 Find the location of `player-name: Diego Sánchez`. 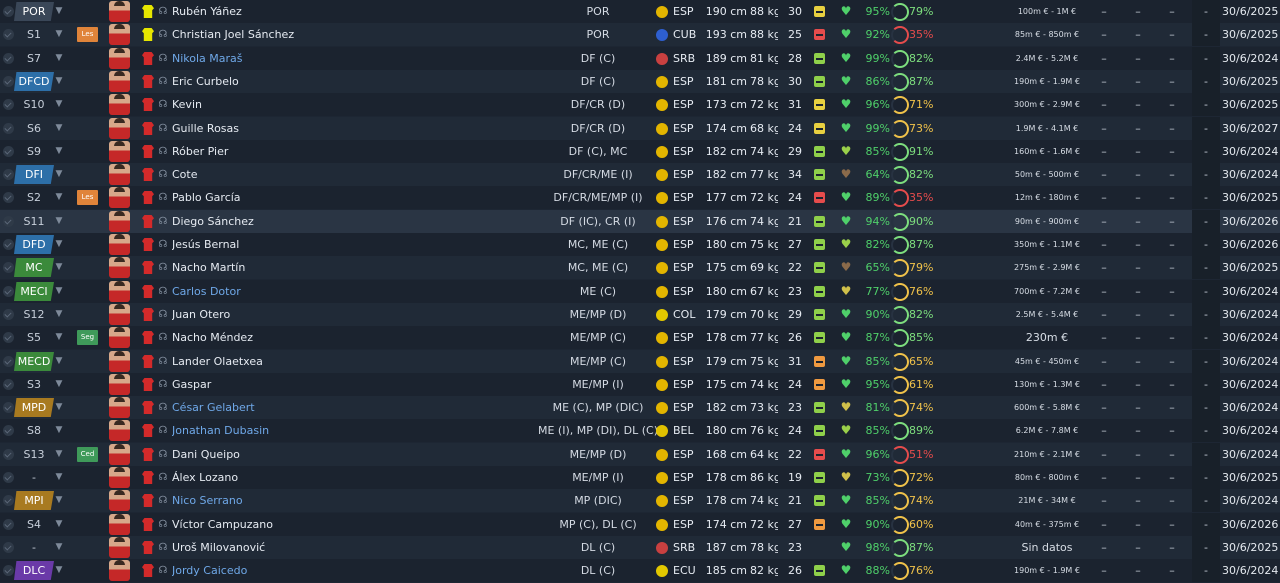

player-name: Diego Sánchez is located at coordinates (272, 221).